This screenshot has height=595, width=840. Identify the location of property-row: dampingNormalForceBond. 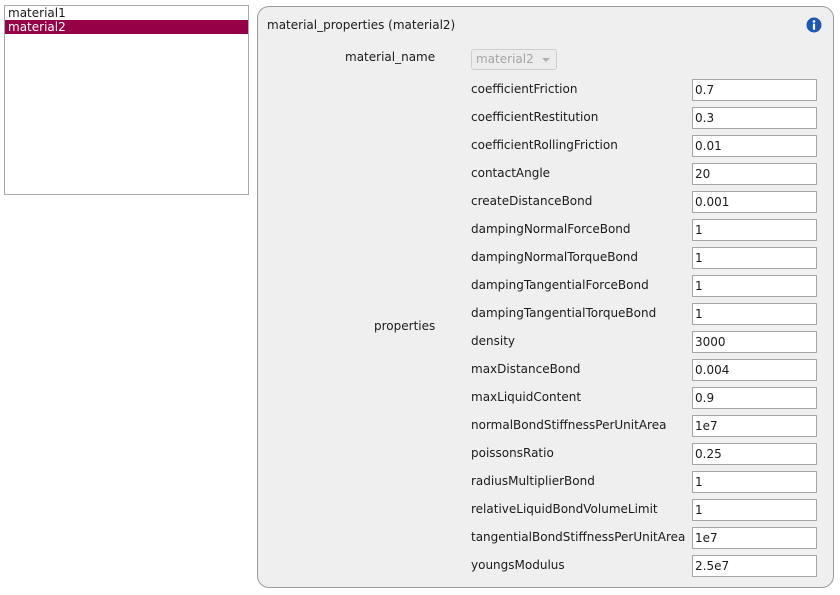
(646, 233).